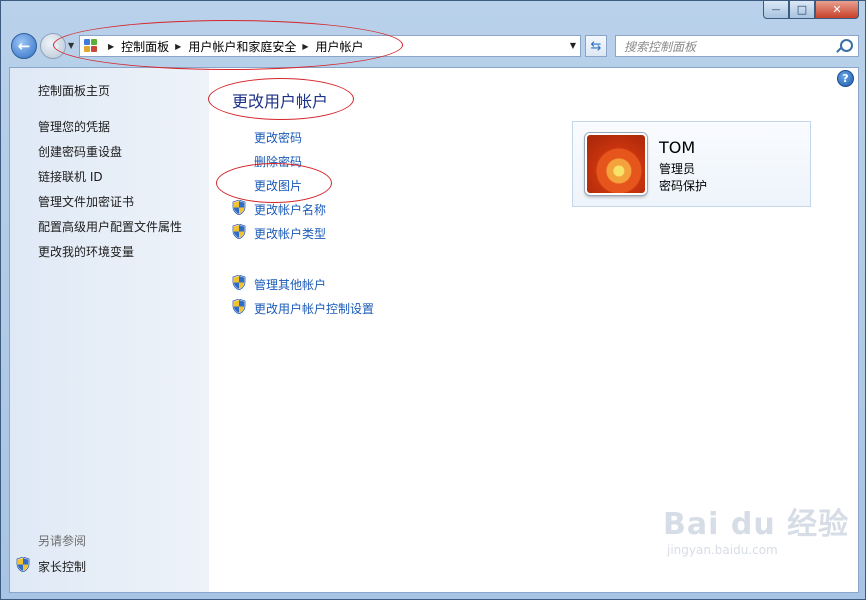  What do you see at coordinates (314, 308) in the screenshot?
I see `task-uac-settings: 更改用户帐户控制设置` at bounding box center [314, 308].